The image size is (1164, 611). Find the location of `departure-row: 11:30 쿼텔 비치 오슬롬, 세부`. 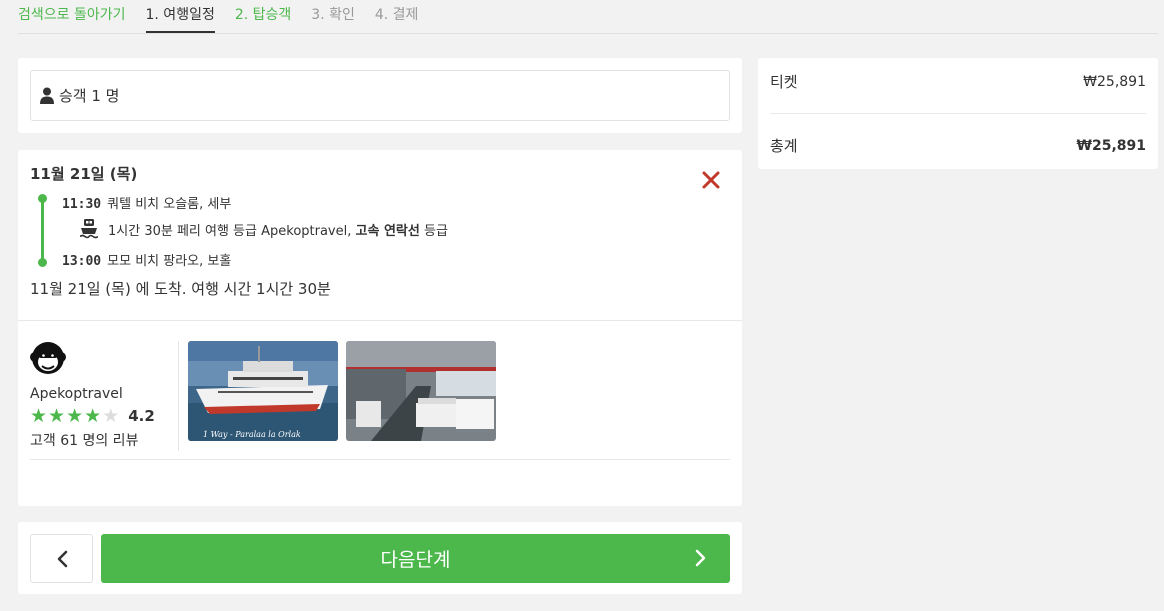

departure-row: 11:30 쿼텔 비치 오슬롬, 세부 is located at coordinates (146, 202).